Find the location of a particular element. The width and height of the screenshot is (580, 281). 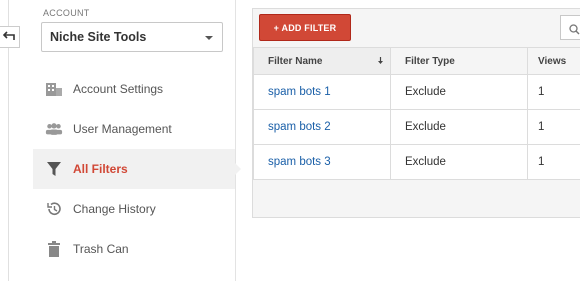

table-row: spam bots 3 Exclude 1 is located at coordinates (416, 162).